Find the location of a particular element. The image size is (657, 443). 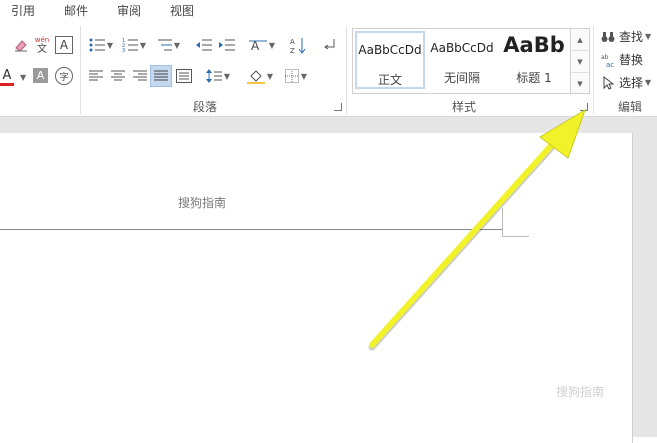

font-color-swatch is located at coordinates (7, 84).